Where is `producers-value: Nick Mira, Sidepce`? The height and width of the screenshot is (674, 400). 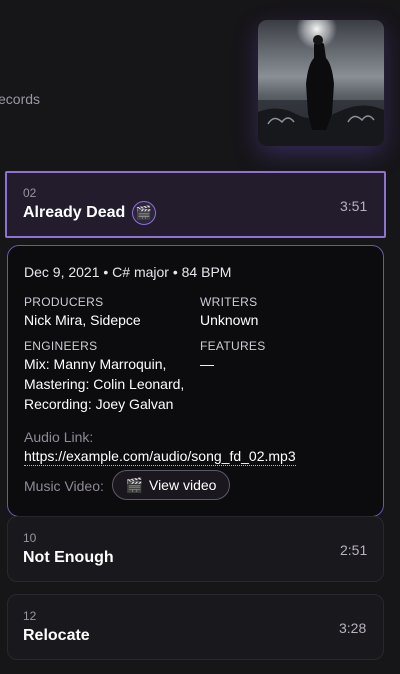
producers-value: Nick Mira, Sidepce is located at coordinates (82, 320).